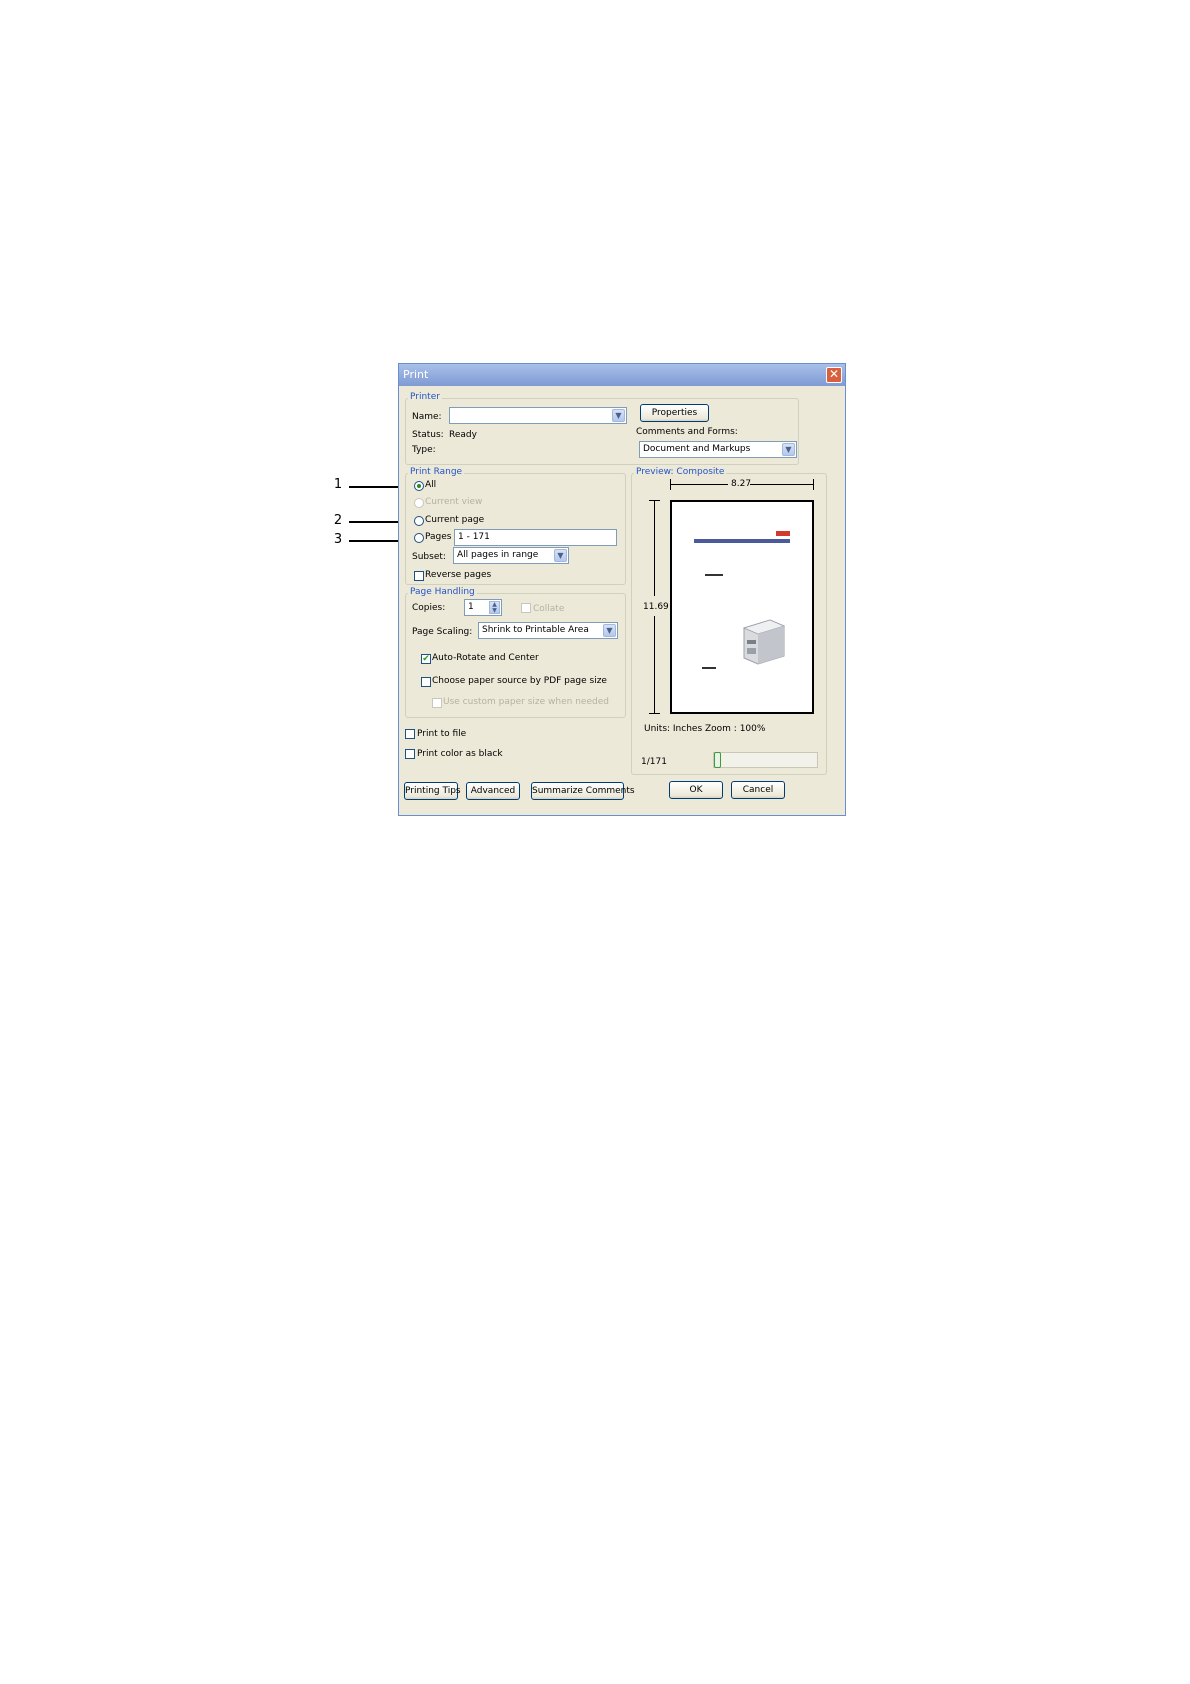  I want to click on custom-paper-checkbox, so click(437, 703).